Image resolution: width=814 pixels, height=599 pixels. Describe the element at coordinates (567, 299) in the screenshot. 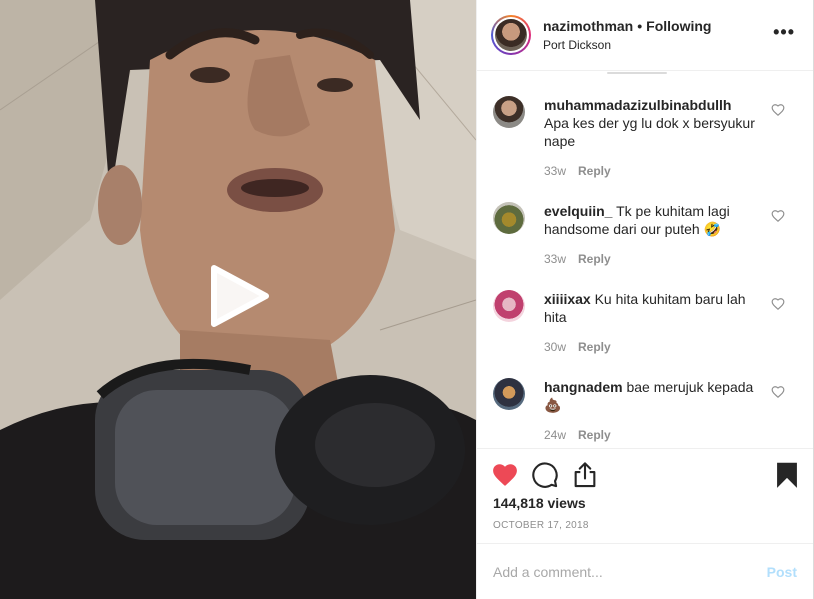

I see `comment-username: xiiiixax` at that location.